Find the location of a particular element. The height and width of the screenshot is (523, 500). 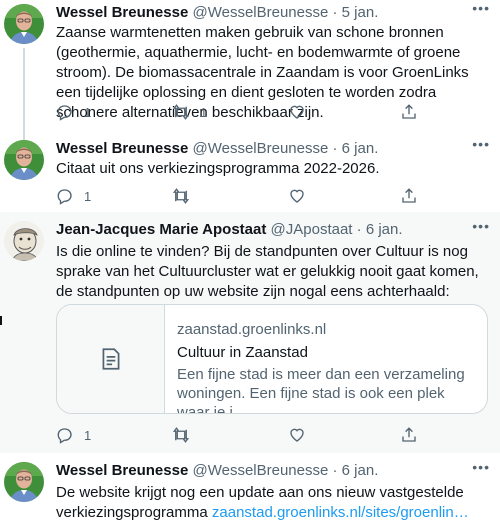

card-domain: zaanstad.groenlinks.nl is located at coordinates (252, 329).